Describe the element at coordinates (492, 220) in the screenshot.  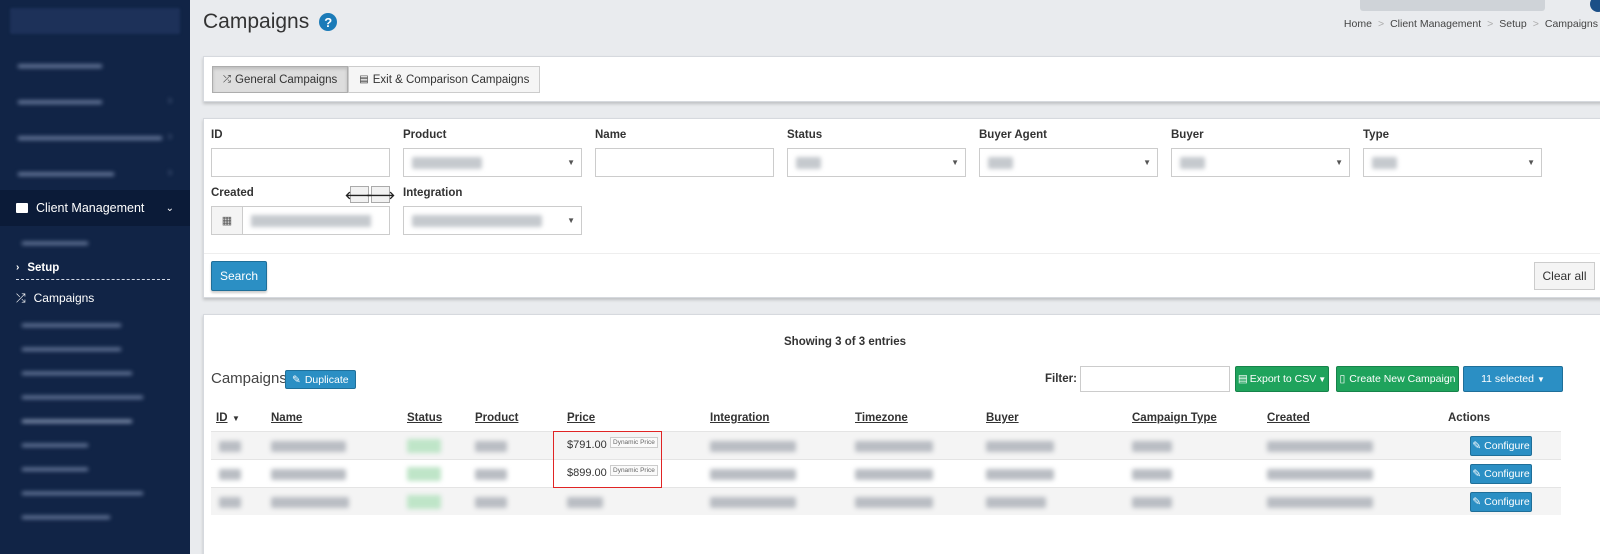
I see `integration-select: ▼` at that location.